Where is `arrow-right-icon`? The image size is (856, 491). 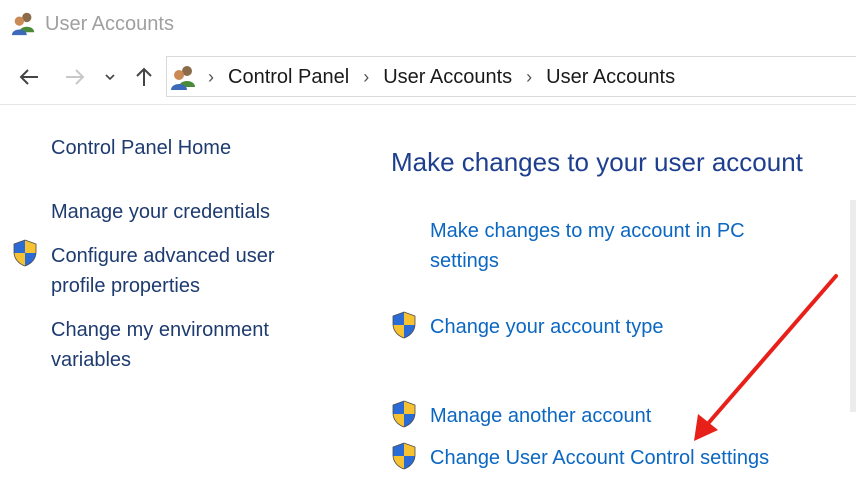
arrow-right-icon is located at coordinates (75, 77).